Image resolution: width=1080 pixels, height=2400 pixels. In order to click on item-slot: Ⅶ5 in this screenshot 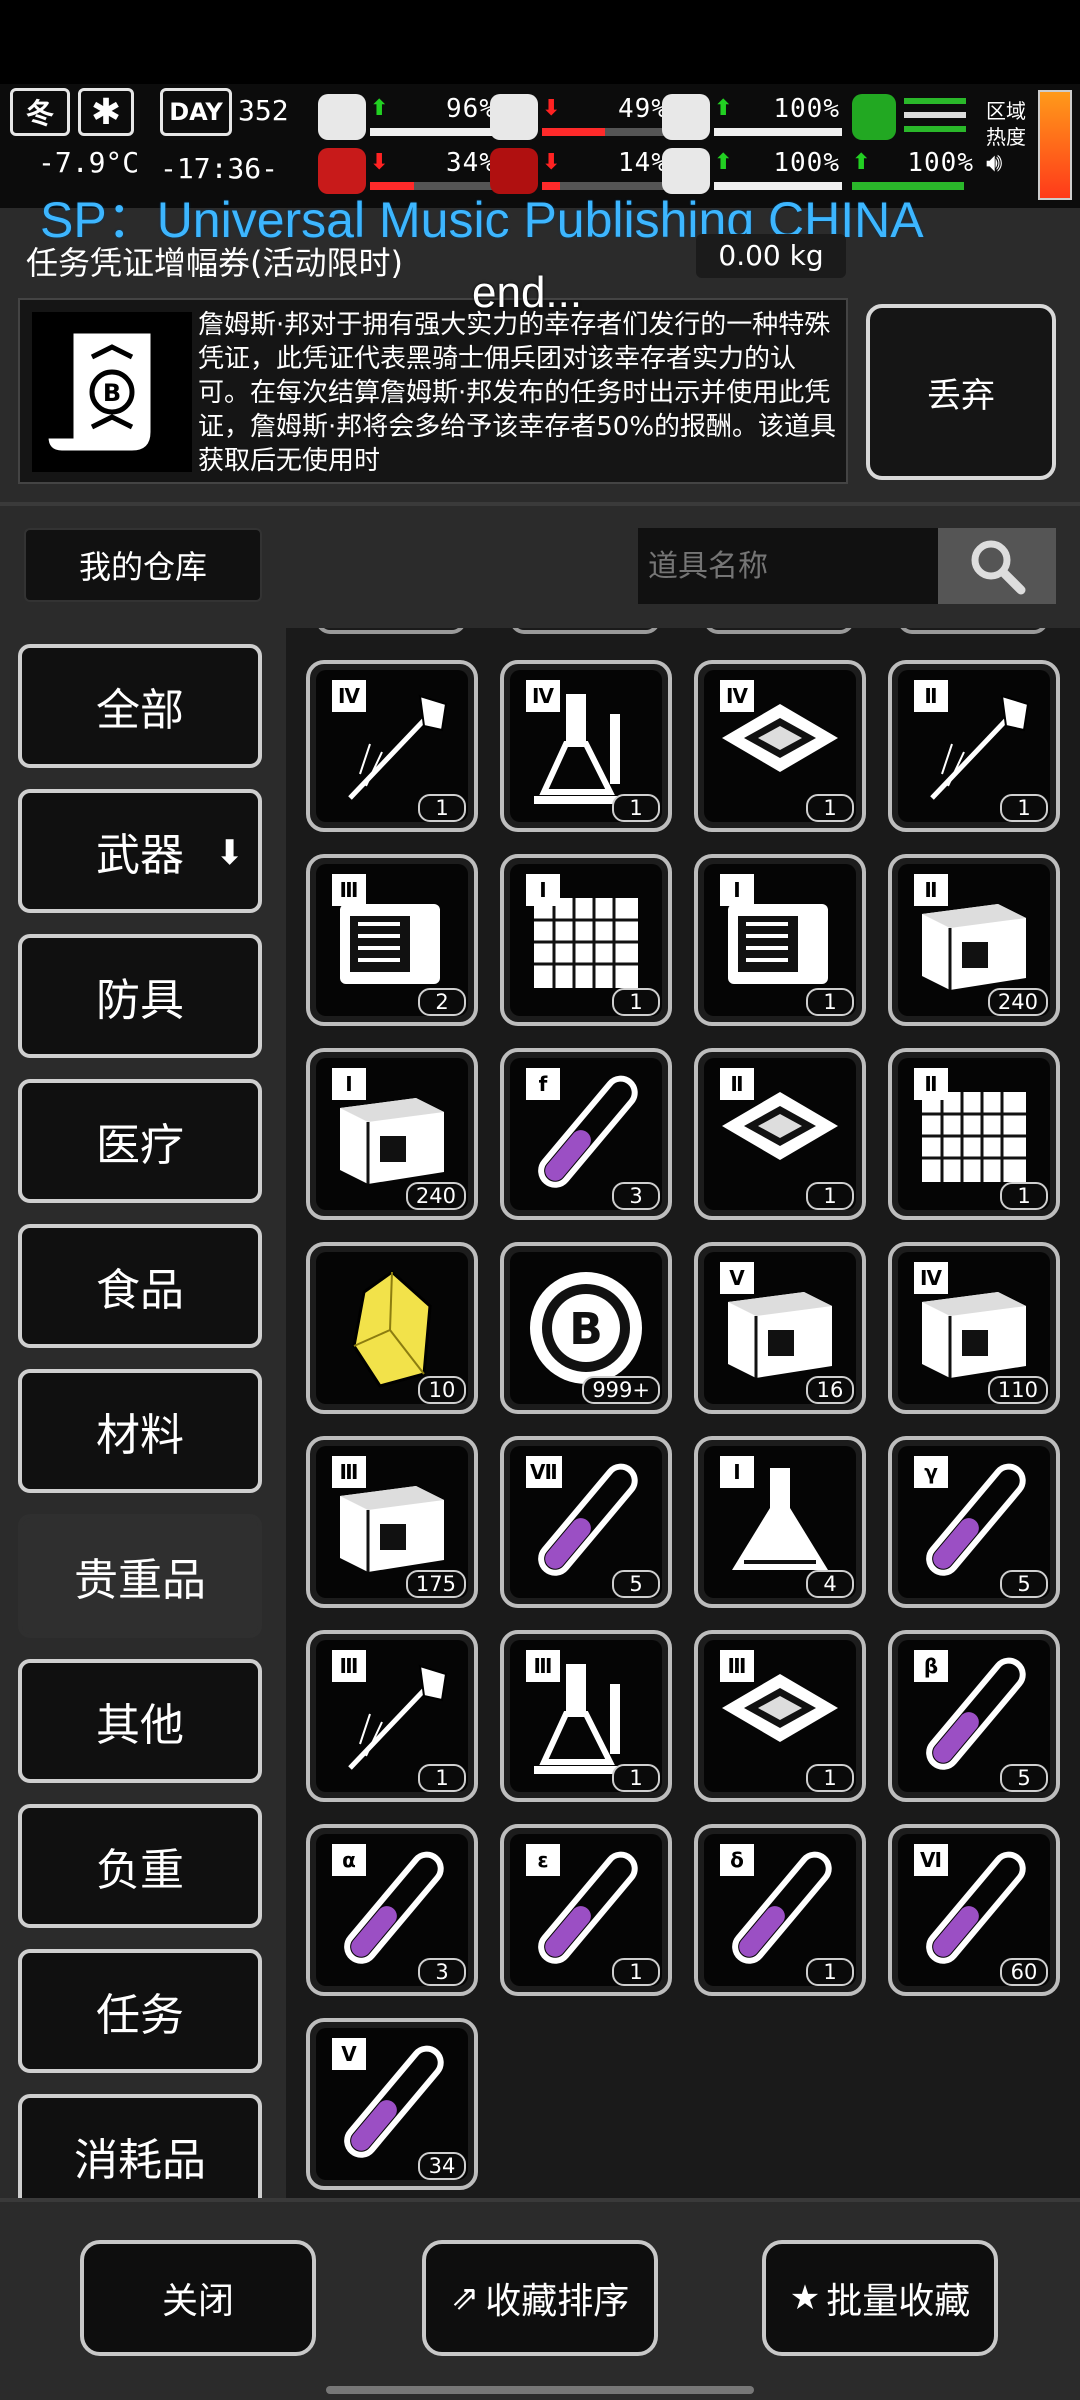, I will do `click(586, 1522)`.